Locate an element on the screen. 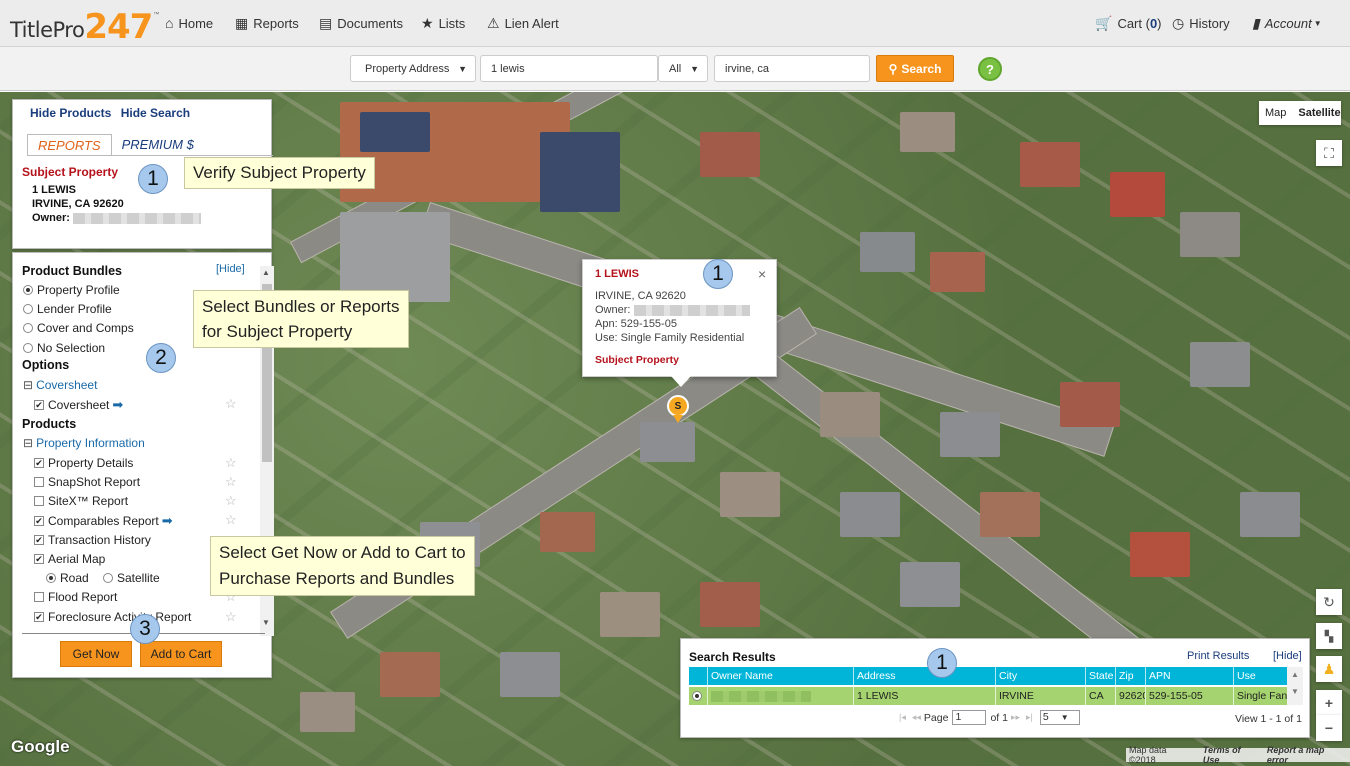 This screenshot has height=766, width=1350. popup-title: 1 LEWIS is located at coordinates (617, 274).